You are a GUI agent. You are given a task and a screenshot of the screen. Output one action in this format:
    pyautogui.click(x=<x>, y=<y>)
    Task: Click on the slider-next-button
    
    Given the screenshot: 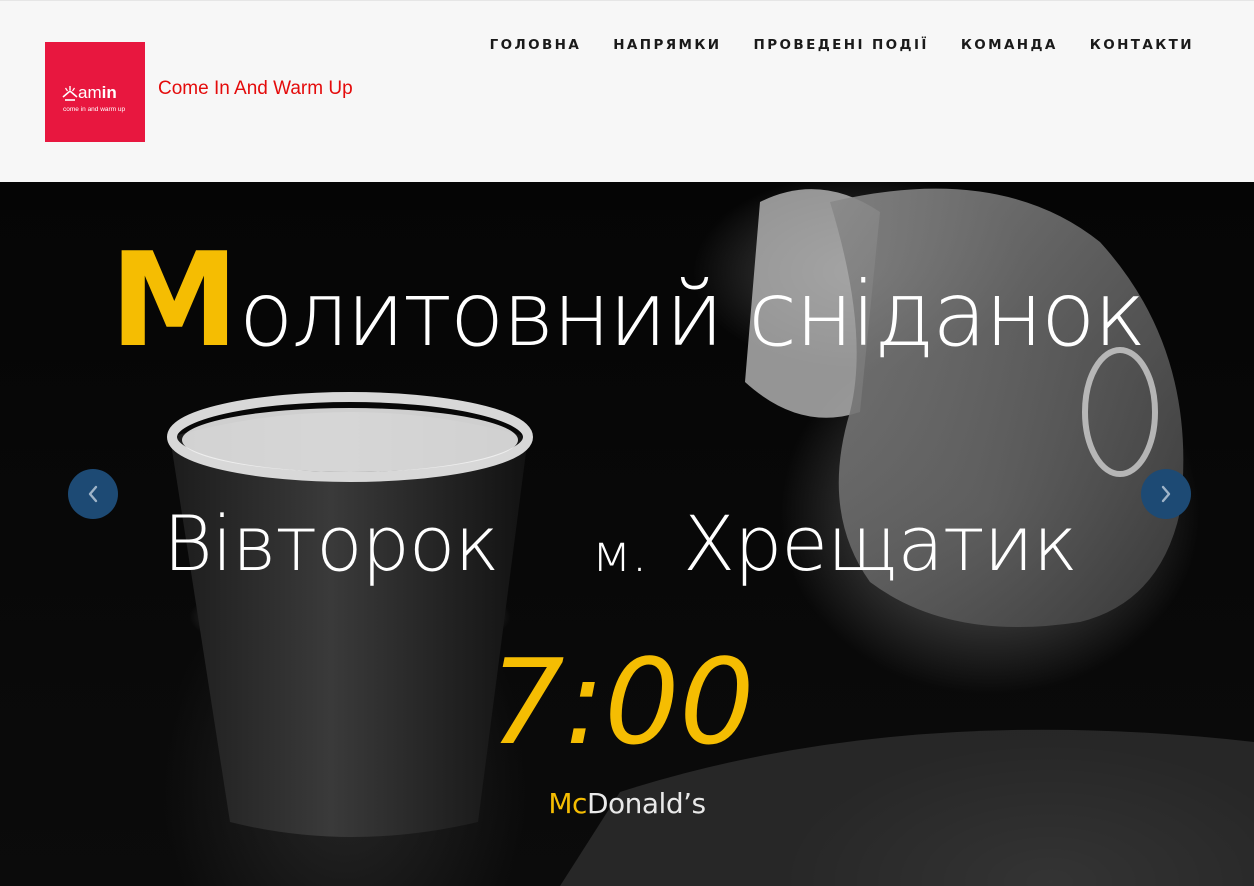 What is the action you would take?
    pyautogui.click(x=1166, y=494)
    